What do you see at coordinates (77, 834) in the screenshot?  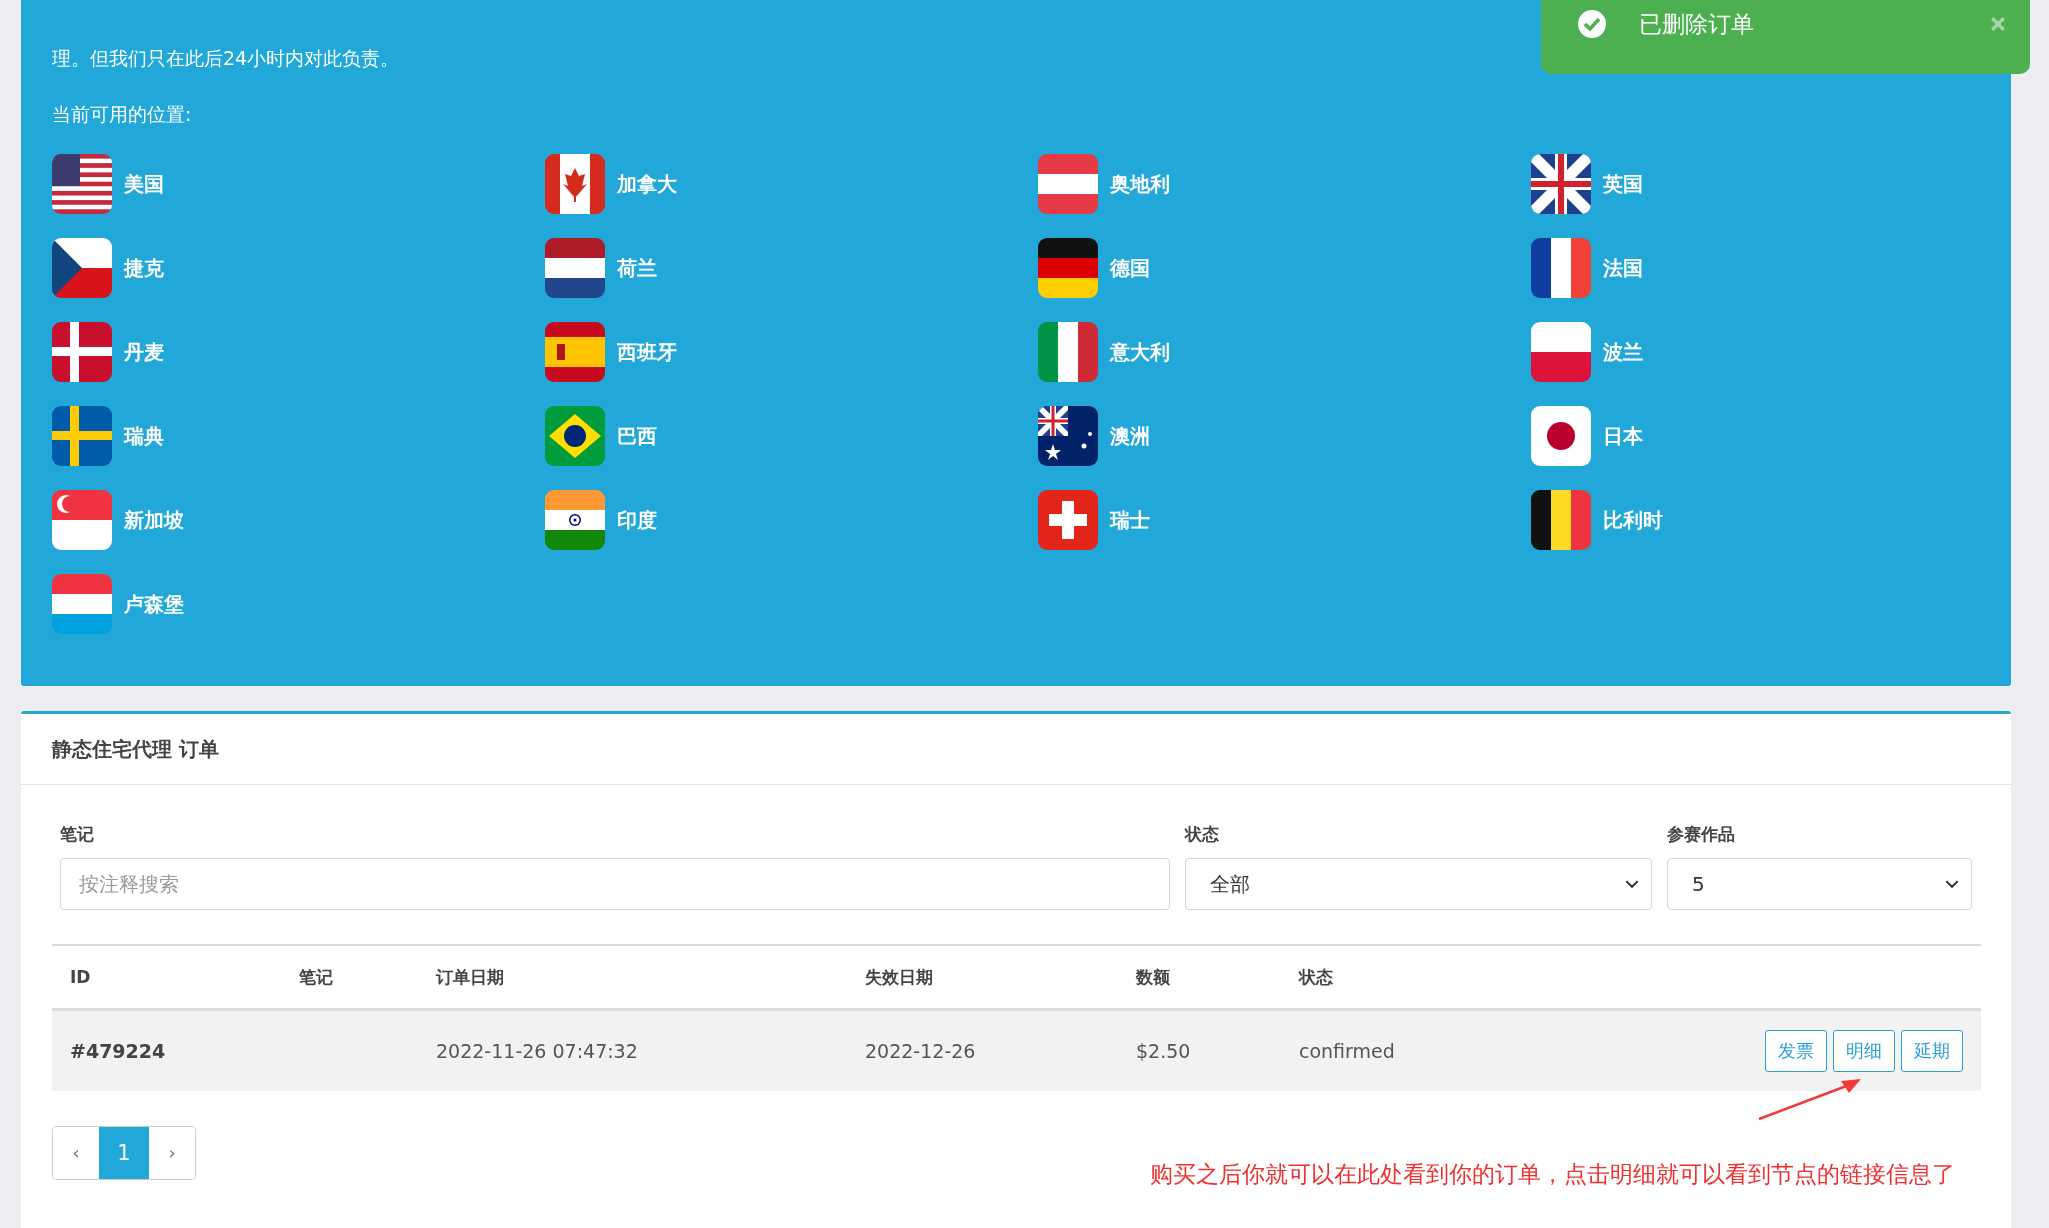 I see `filter-label: 笔记` at bounding box center [77, 834].